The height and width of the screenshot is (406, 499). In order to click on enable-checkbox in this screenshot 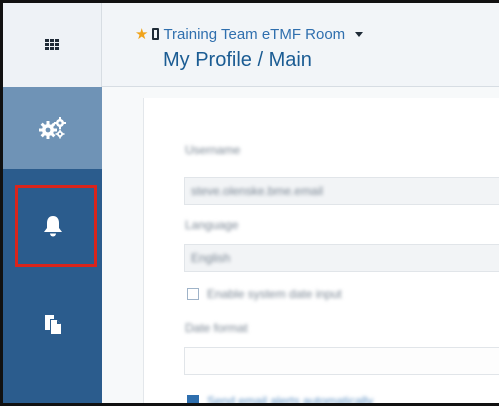, I will do `click(193, 294)`.